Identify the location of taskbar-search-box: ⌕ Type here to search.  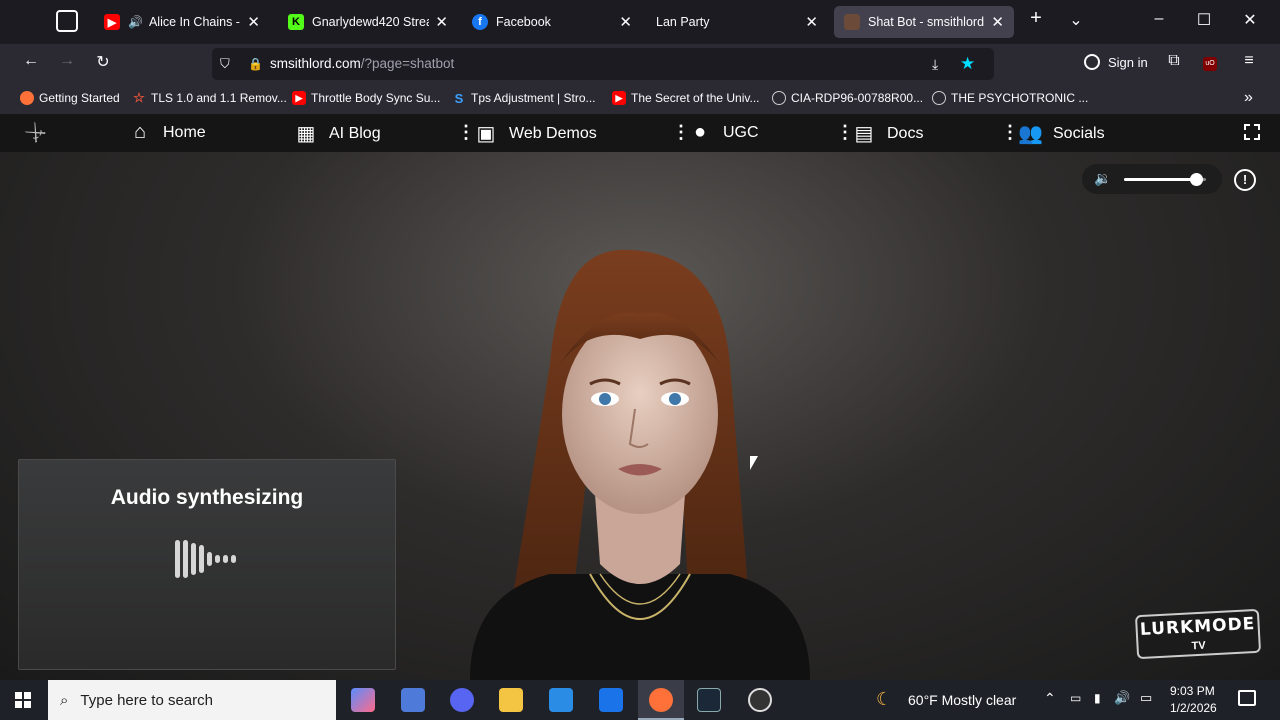
(192, 700).